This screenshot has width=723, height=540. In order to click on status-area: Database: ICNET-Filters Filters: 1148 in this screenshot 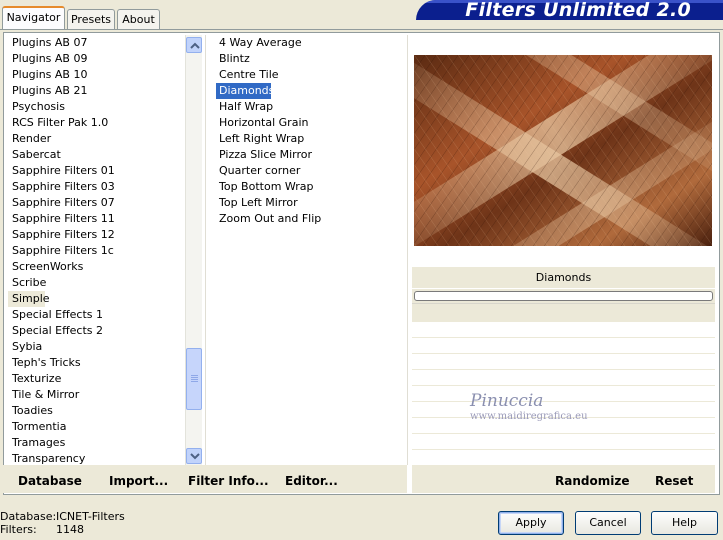, I will do `click(70, 523)`.